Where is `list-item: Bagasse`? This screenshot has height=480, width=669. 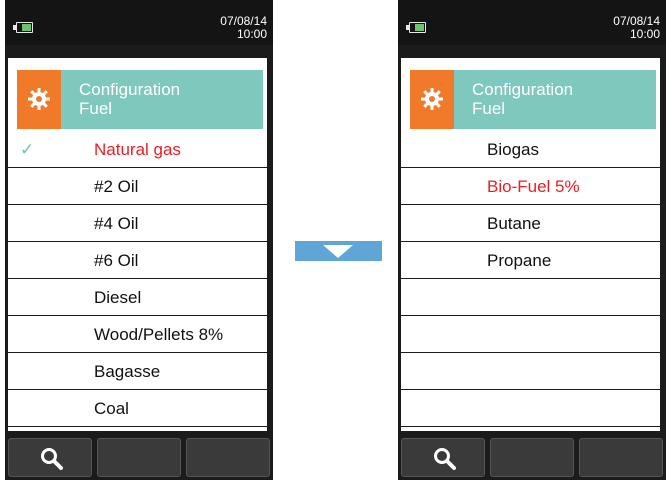 list-item: Bagasse is located at coordinates (137, 371).